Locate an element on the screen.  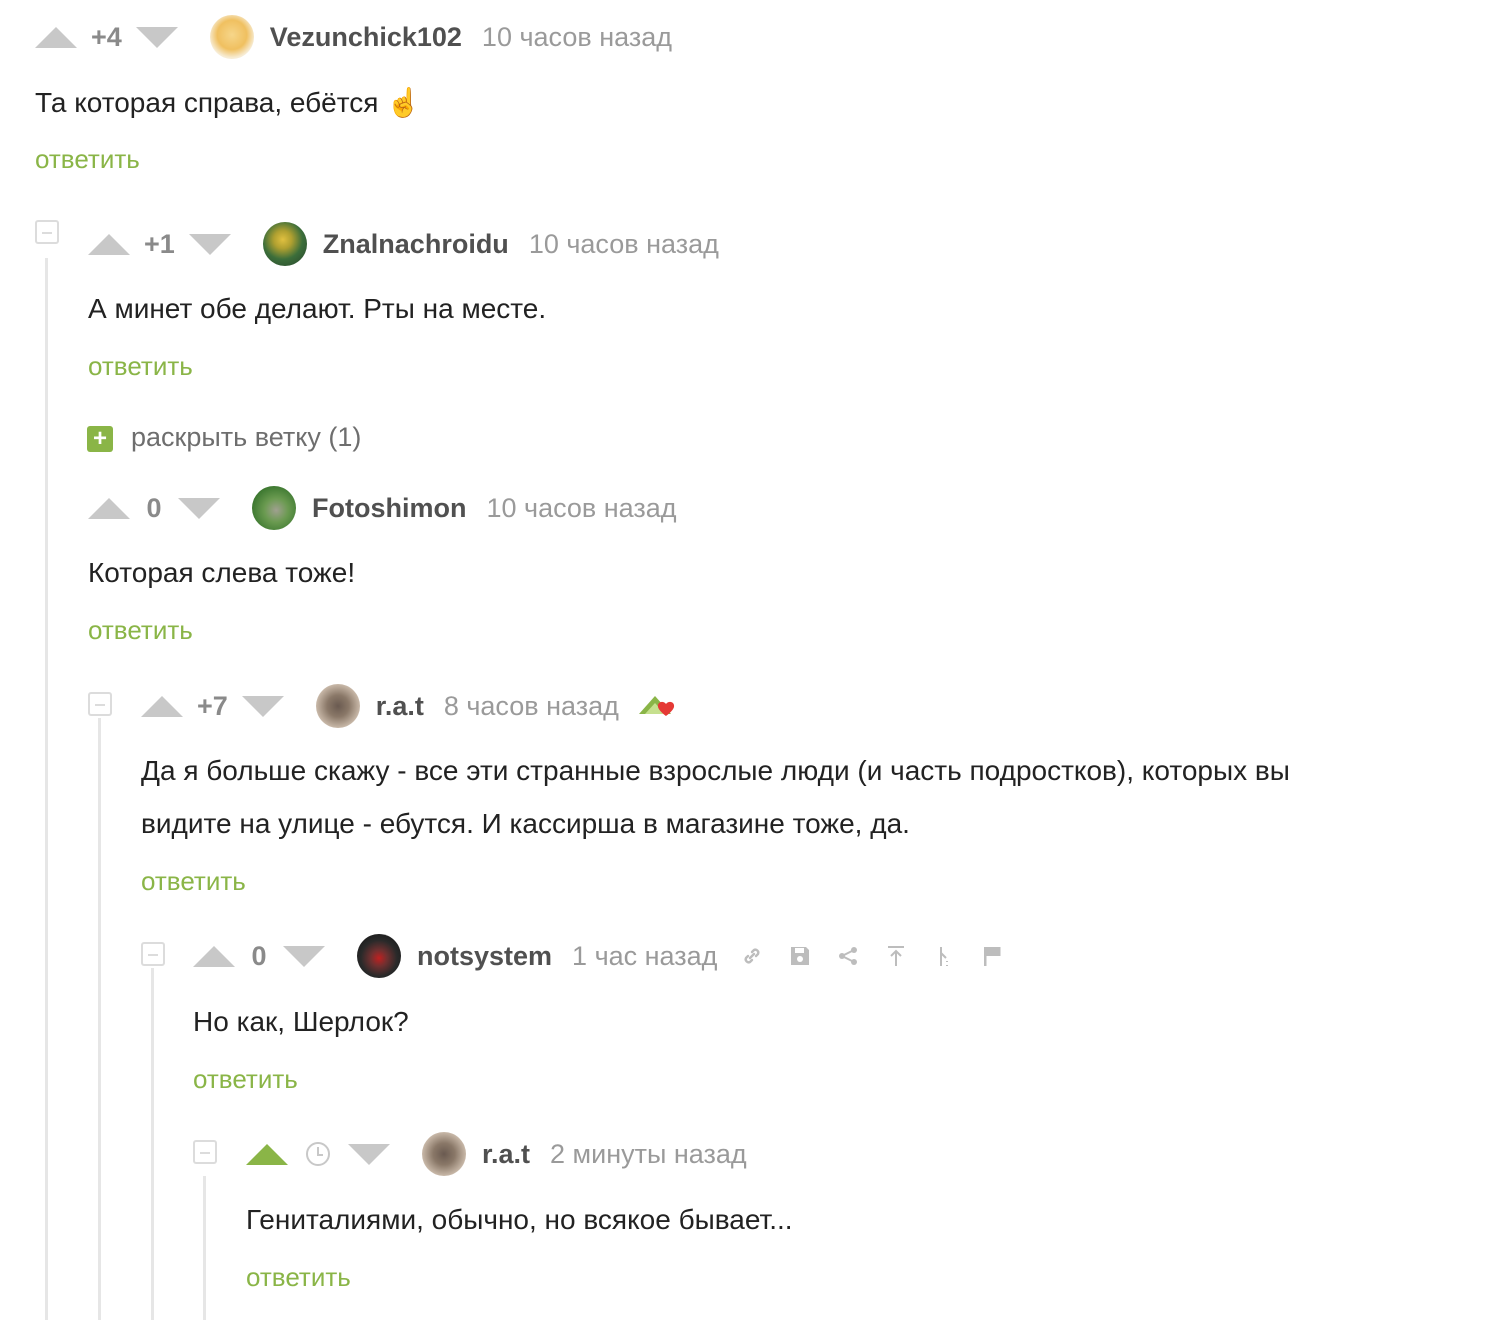
comment-header: r.a.t 2 минуты назад is located at coordinates (496, 1154).